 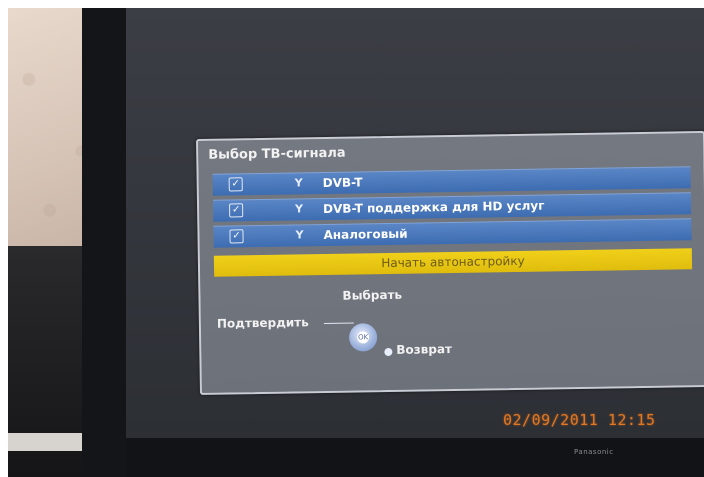 What do you see at coordinates (338, 323) in the screenshot?
I see `hint-connector` at bounding box center [338, 323].